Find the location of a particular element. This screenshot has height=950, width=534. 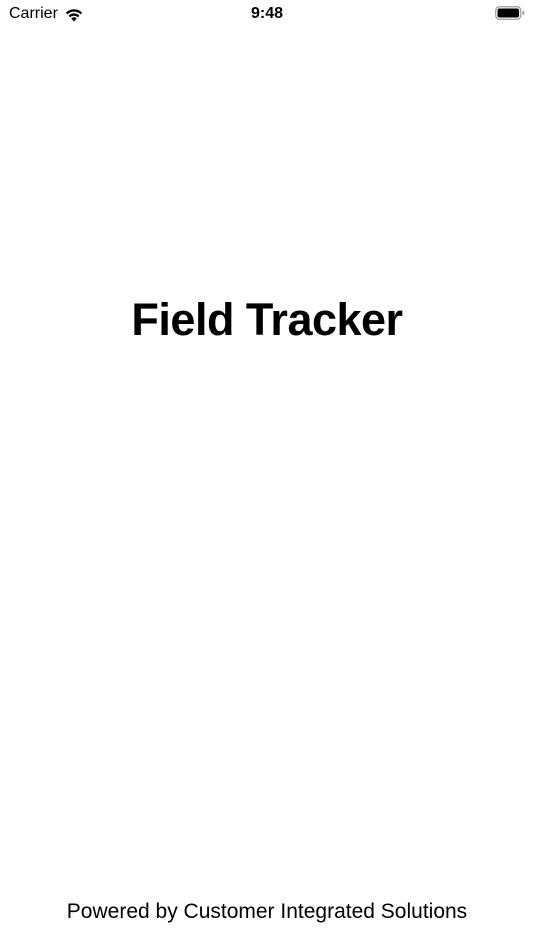

powered-by-footer: Powered by Customer Integrated Solutions is located at coordinates (267, 911).